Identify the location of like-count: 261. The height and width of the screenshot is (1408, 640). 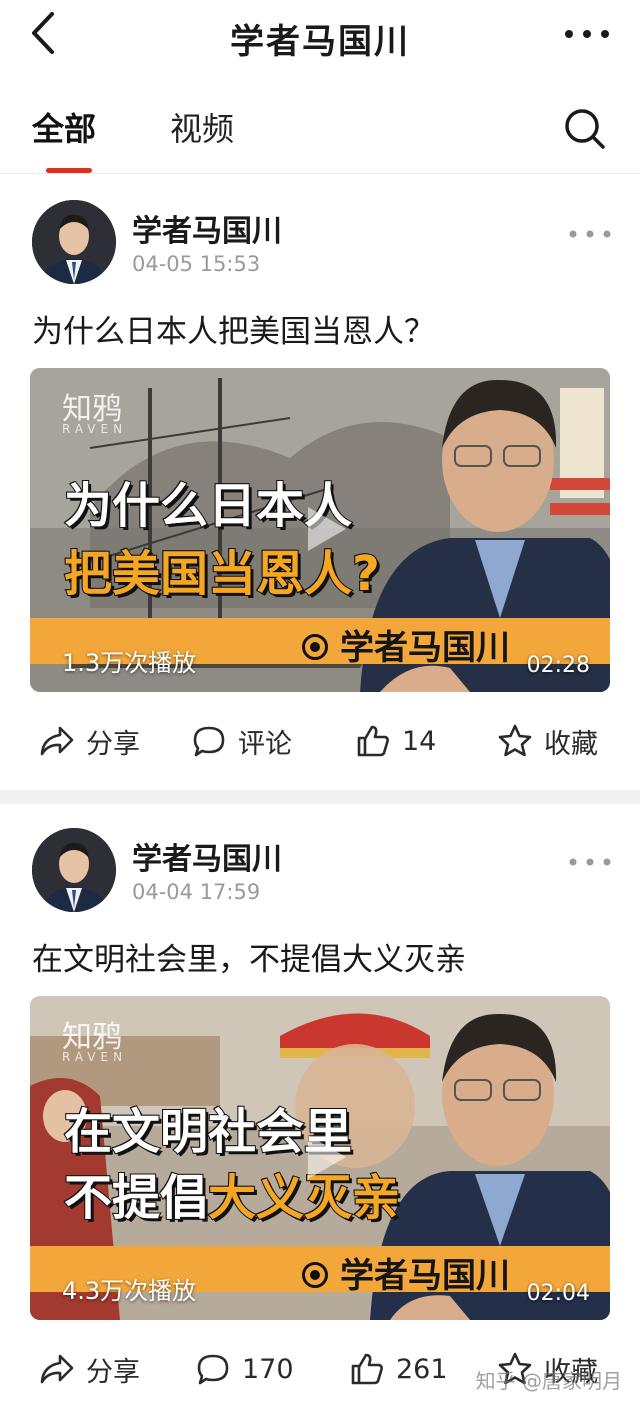
(422, 1369).